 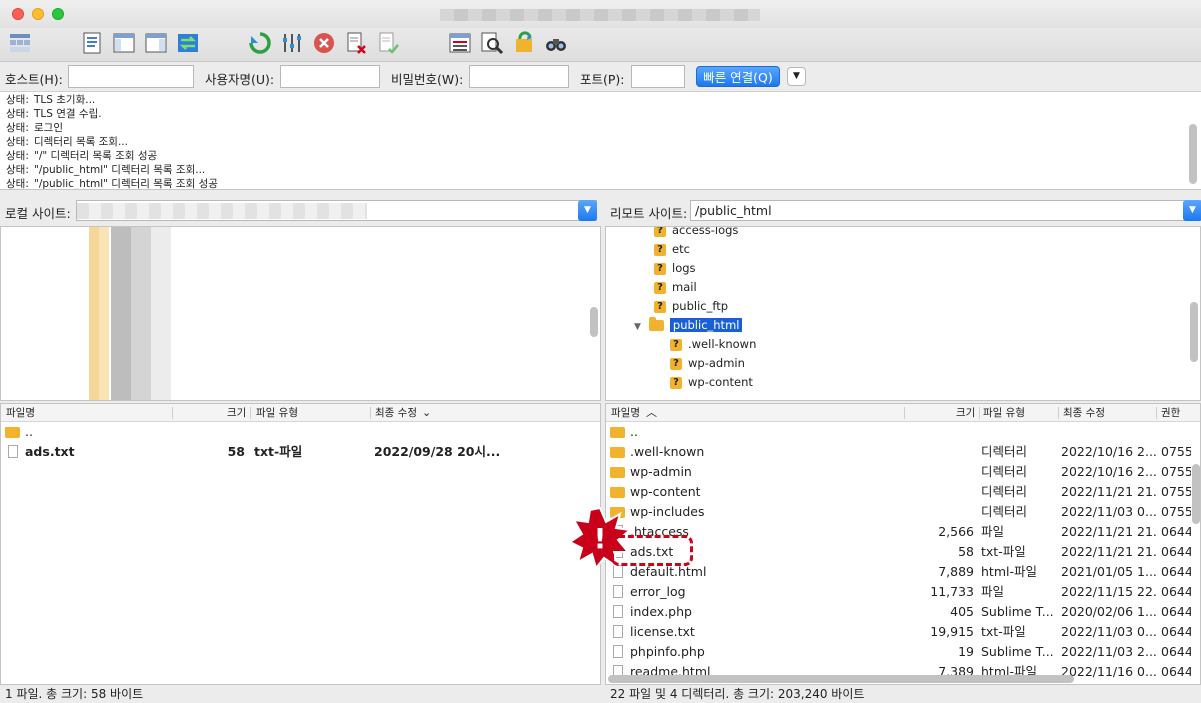 I want to click on local-site-path-combo: ▼, so click(x=336, y=210).